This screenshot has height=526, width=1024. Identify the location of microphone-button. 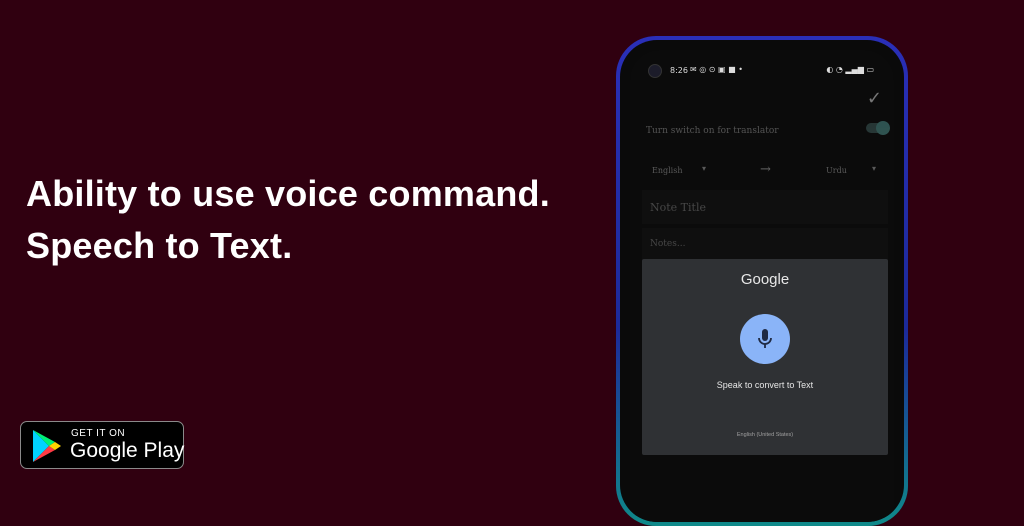
(765, 339).